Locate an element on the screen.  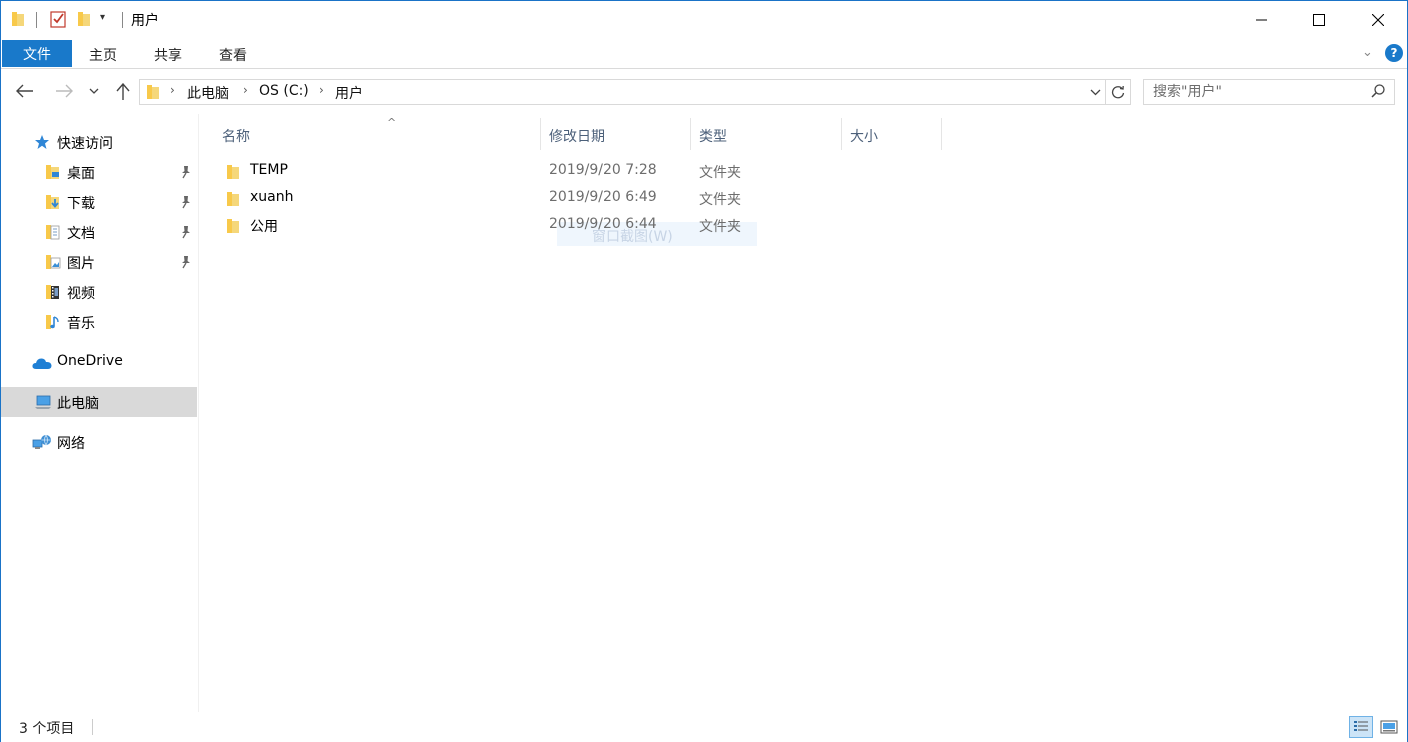
table-row: 公用 2019/9/20 6:44 文件夹 is located at coordinates (488, 224).